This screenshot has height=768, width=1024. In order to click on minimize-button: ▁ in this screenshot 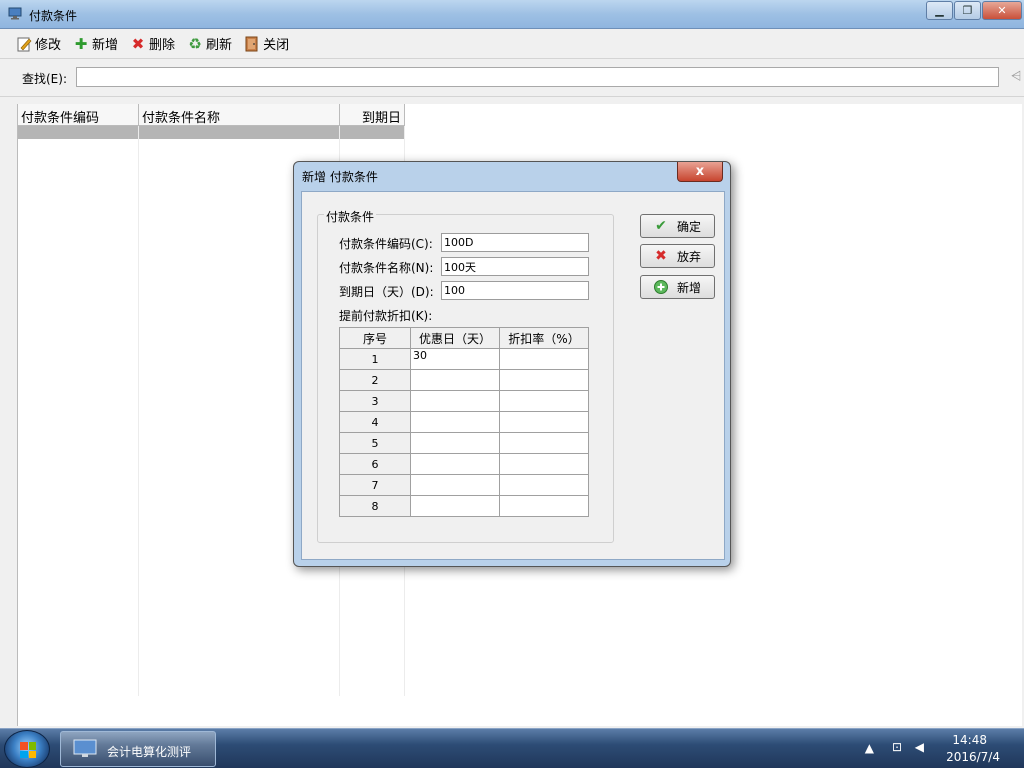, I will do `click(939, 10)`.